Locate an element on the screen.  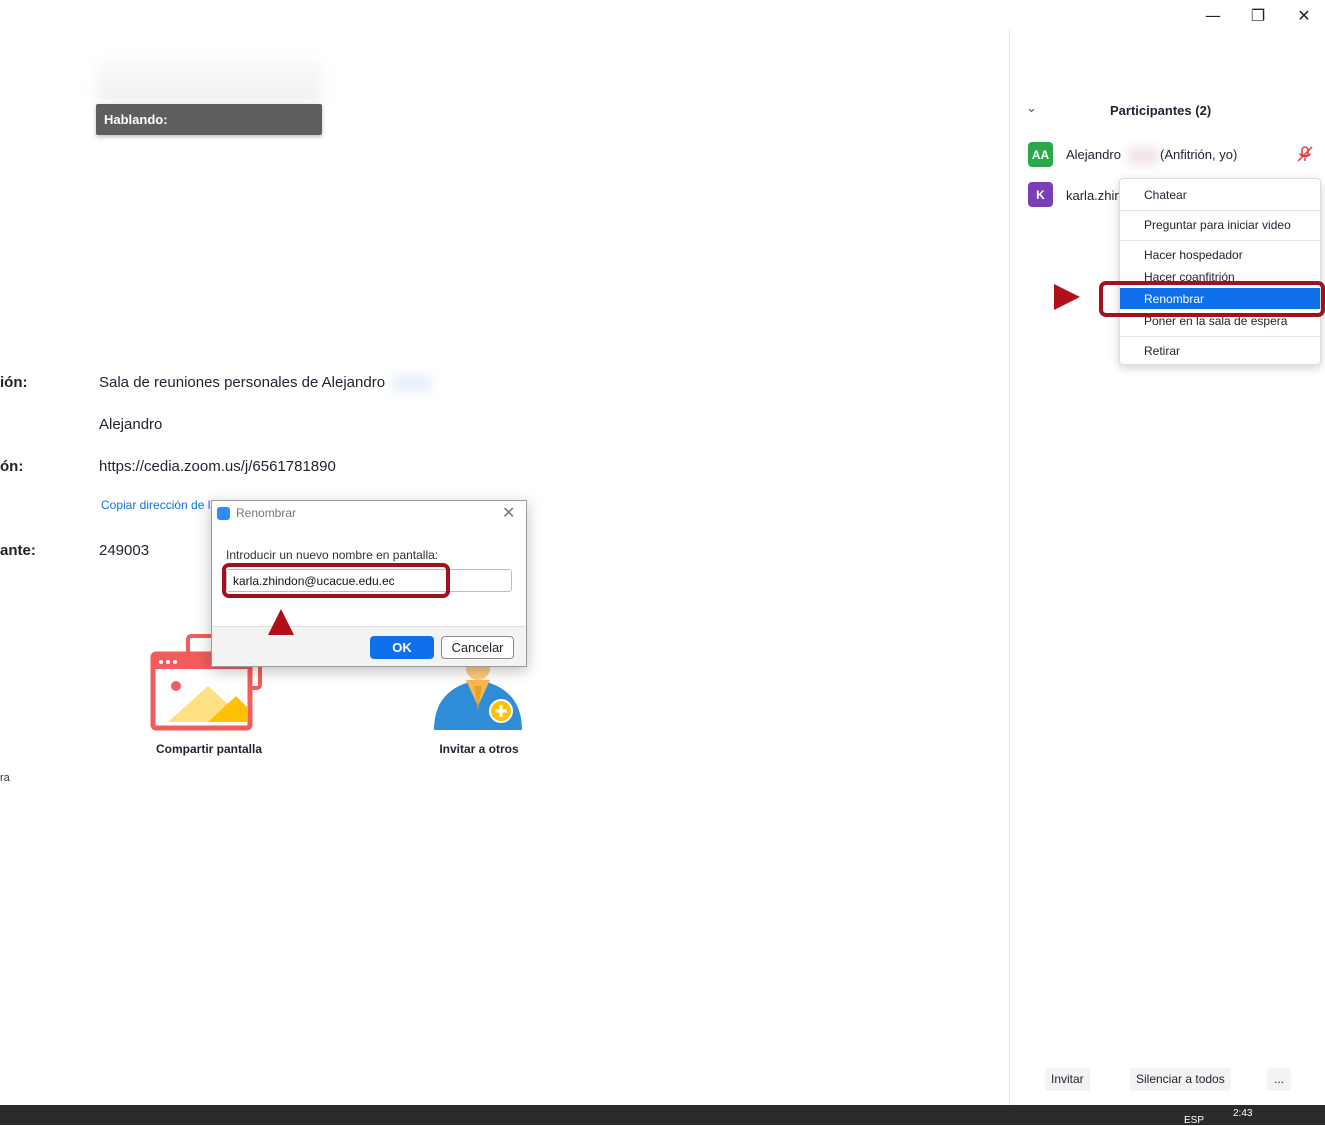
participant-role: (Anfitrión, yo) is located at coordinates (1199, 154).